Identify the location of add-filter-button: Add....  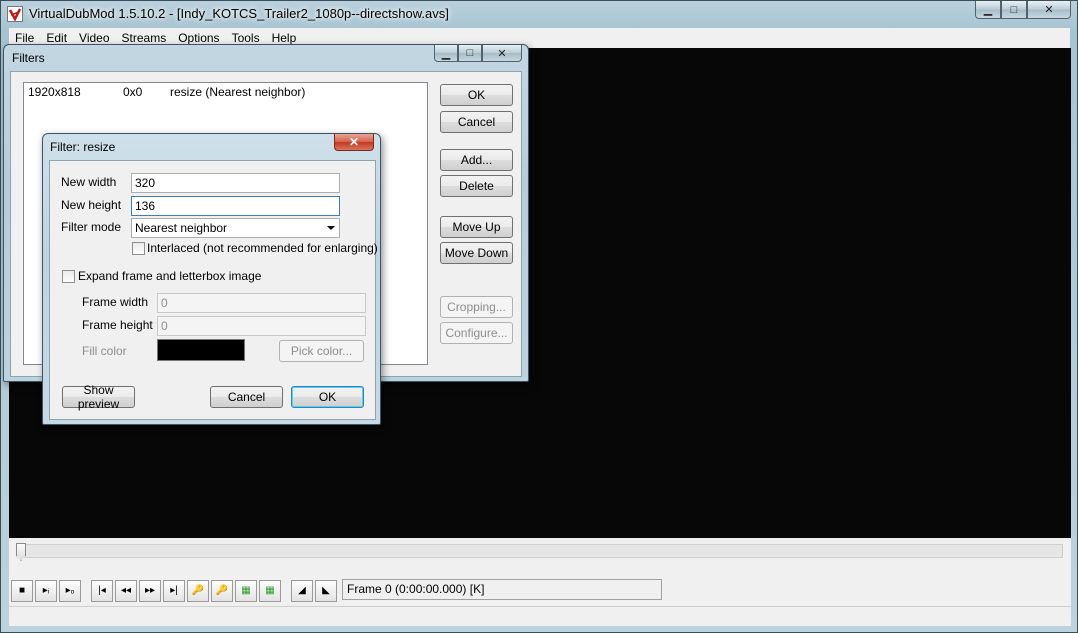
(476, 160).